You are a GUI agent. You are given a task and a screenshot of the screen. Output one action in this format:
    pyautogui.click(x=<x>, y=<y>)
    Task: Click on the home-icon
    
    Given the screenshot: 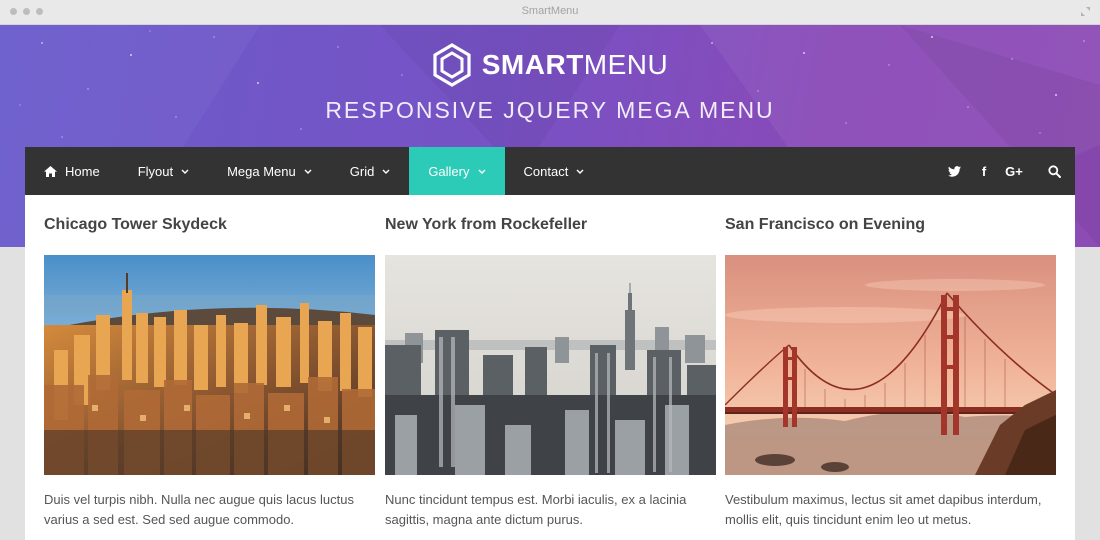 What is the action you would take?
    pyautogui.click(x=50, y=171)
    